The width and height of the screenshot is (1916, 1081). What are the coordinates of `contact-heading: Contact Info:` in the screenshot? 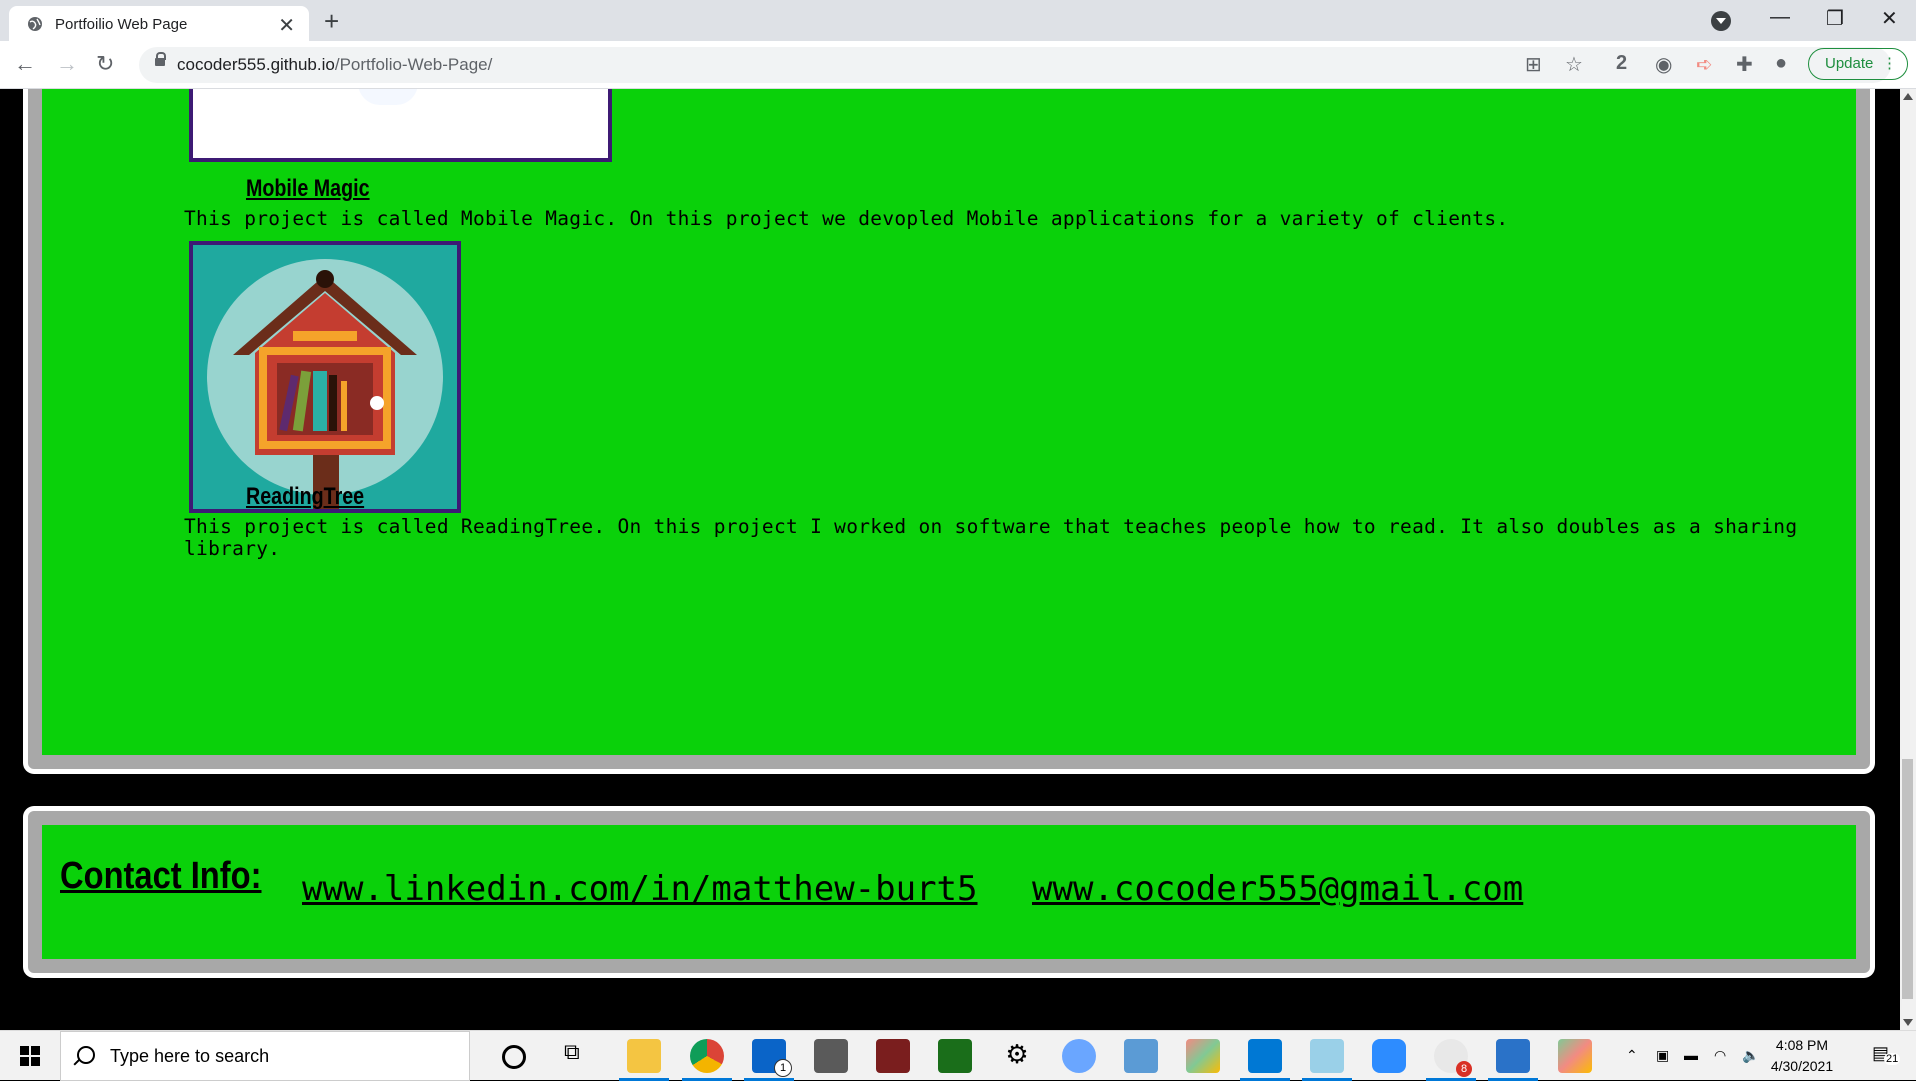 It's located at (161, 876).